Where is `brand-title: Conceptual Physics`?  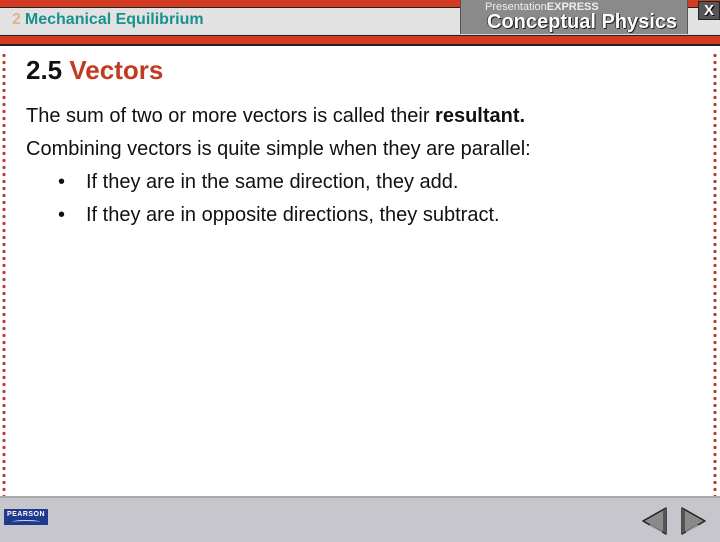 brand-title: Conceptual Physics is located at coordinates (582, 22).